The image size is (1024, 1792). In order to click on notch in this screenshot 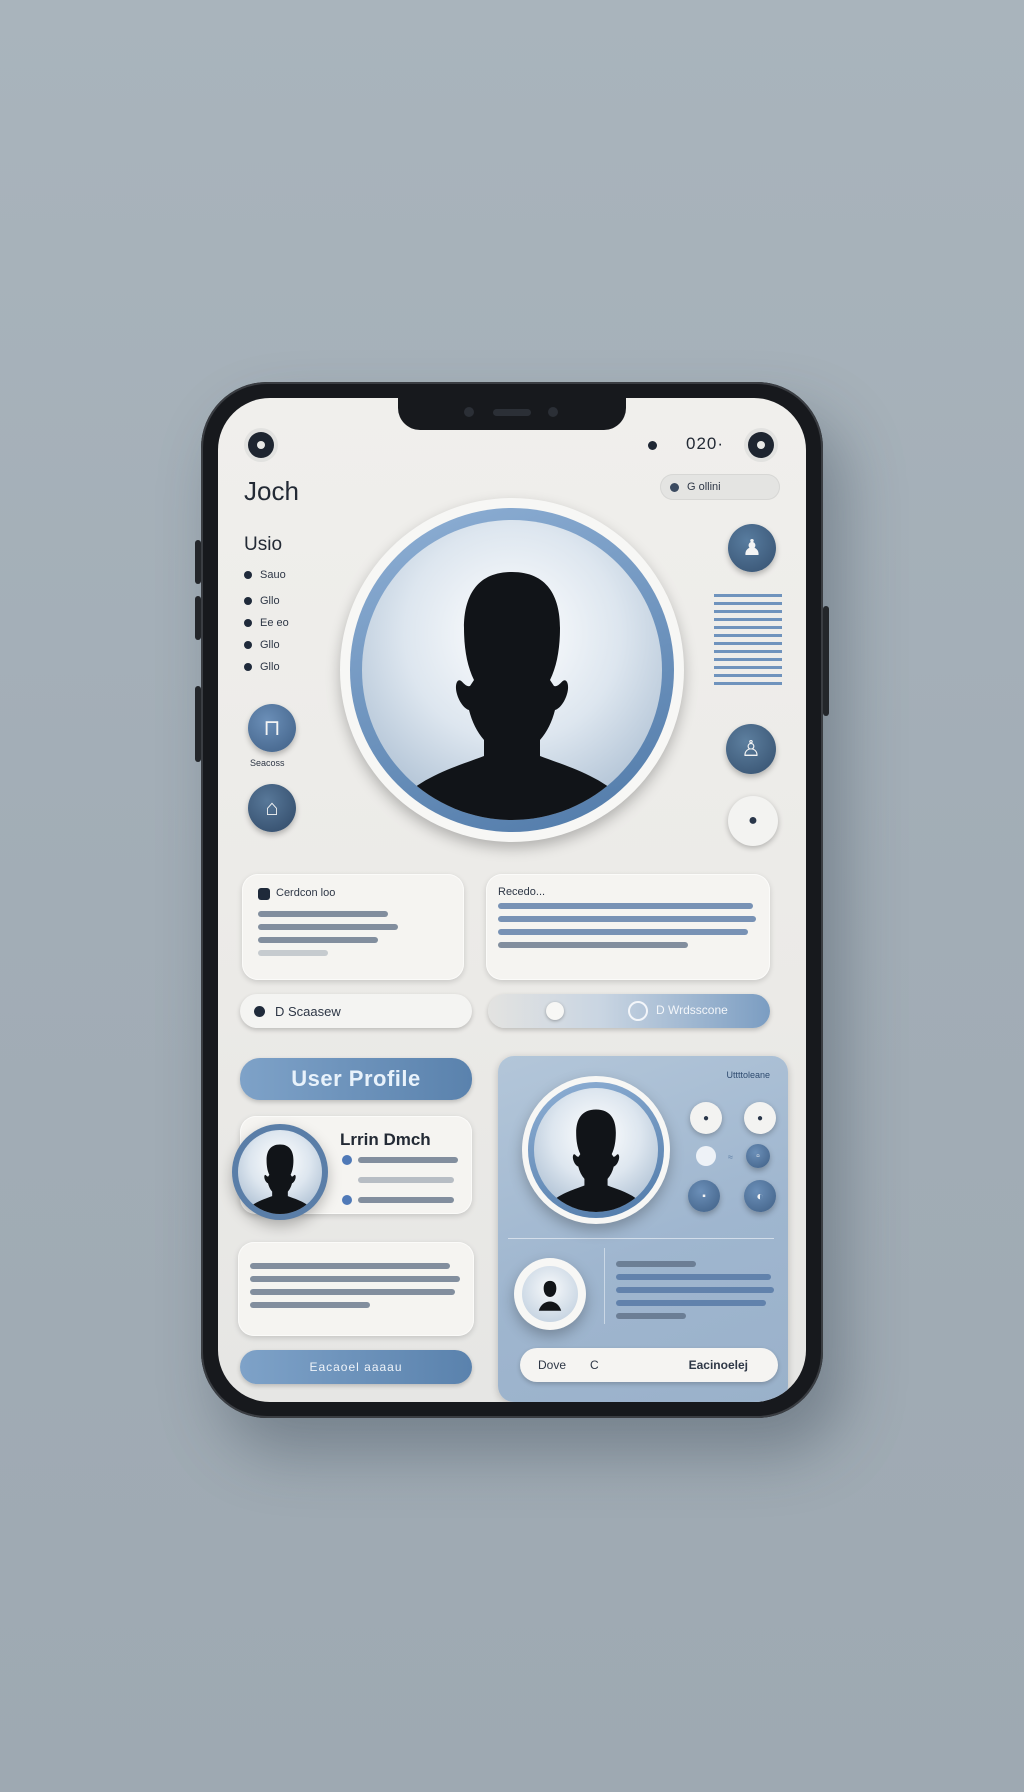, I will do `click(512, 414)`.